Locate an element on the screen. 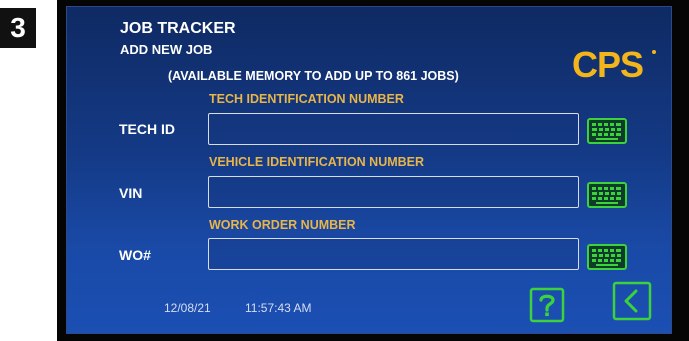  help-icon is located at coordinates (547, 305).